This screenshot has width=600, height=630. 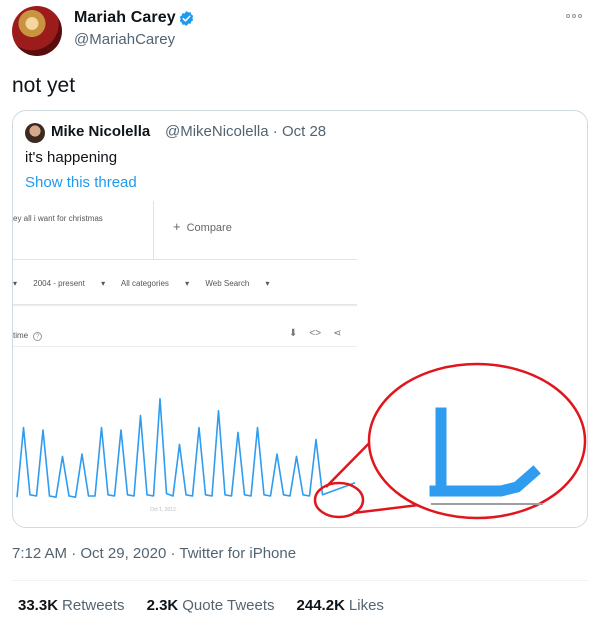 I want to click on show-thread-link: Show this thread, so click(x=81, y=182).